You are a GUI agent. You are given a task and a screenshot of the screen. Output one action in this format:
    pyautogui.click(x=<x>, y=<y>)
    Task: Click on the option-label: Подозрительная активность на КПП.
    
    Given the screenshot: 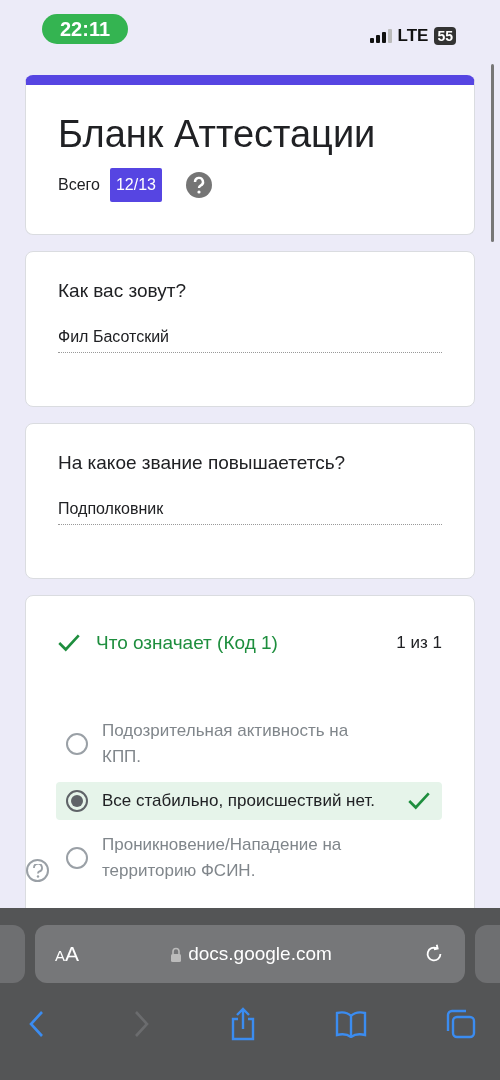 What is the action you would take?
    pyautogui.click(x=226, y=744)
    